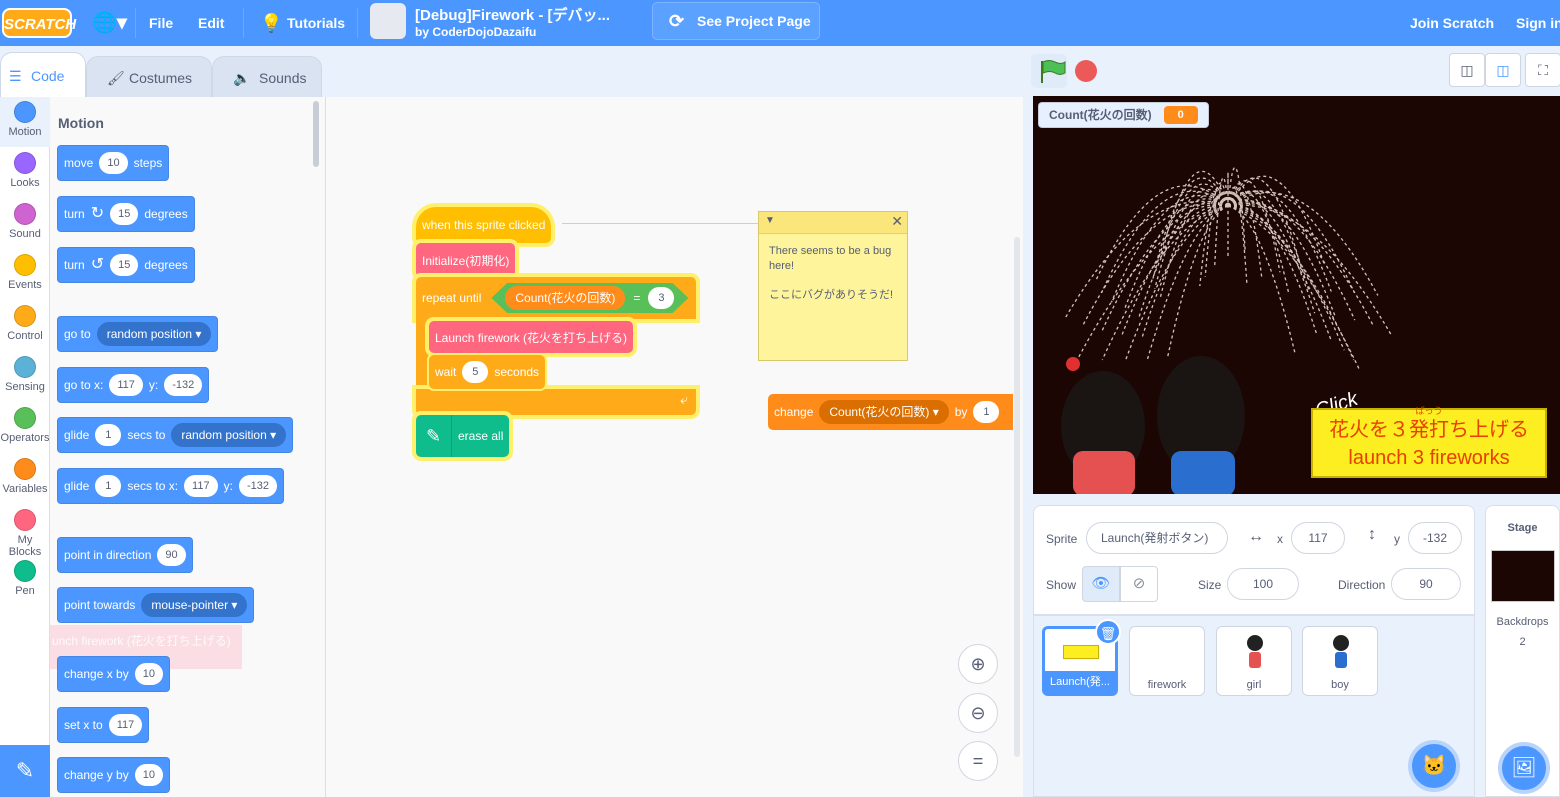  What do you see at coordinates (109, 23) in the screenshot?
I see `globe-icon: 🌐▾` at bounding box center [109, 23].